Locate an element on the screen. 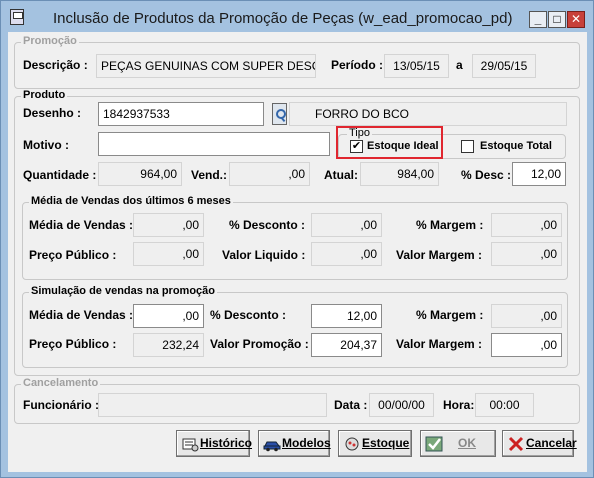  estoque-label: Estoque is located at coordinates (386, 443).